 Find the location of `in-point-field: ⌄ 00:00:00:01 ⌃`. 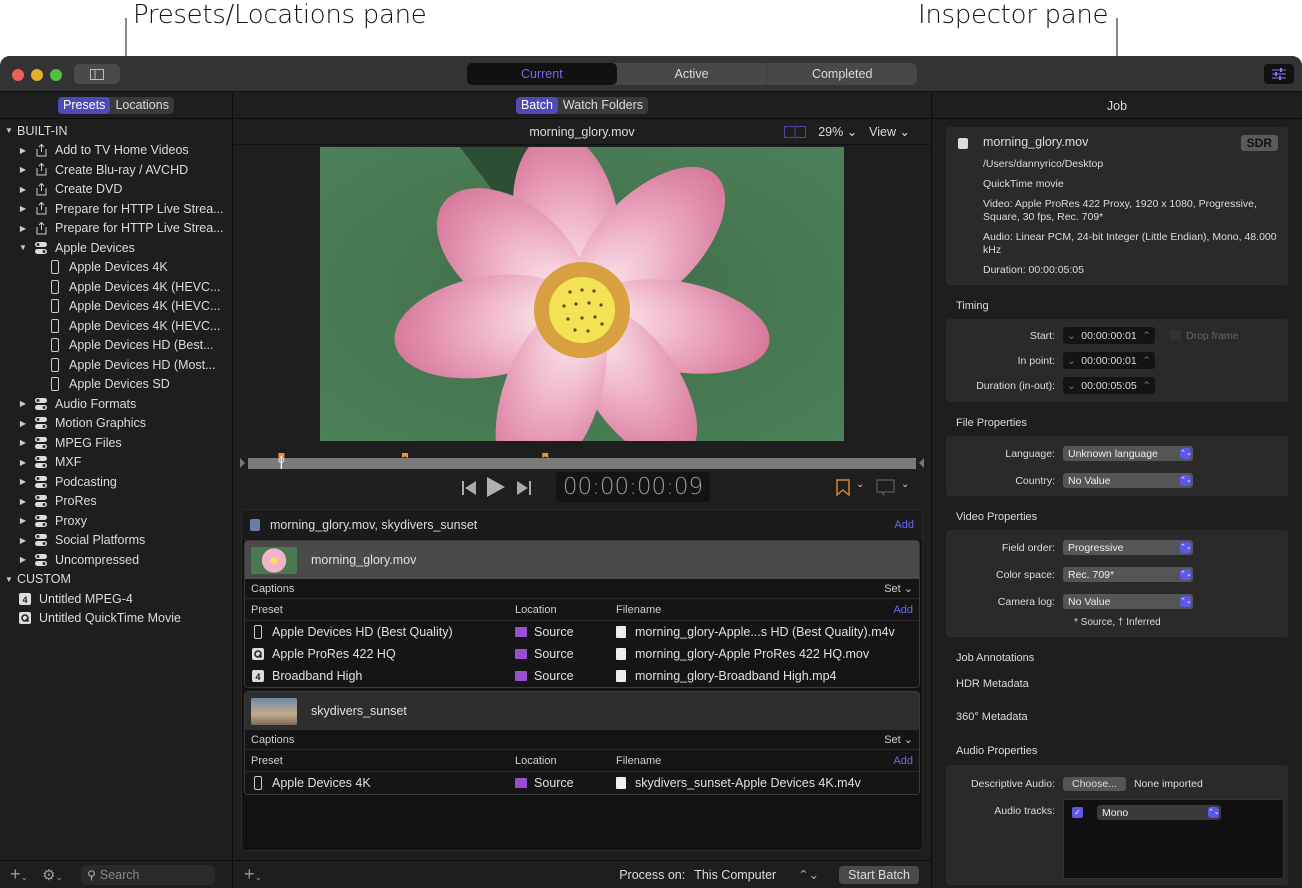

in-point-field: ⌄ 00:00:00:01 ⌃ is located at coordinates (1109, 360).